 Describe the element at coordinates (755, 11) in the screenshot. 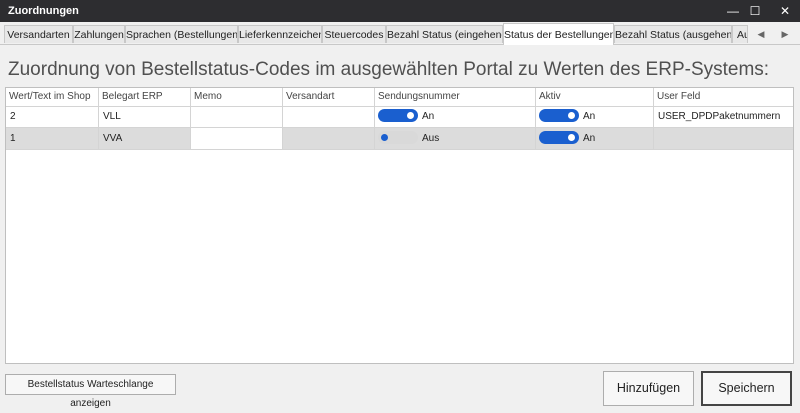

I see `maximize-button: ☐` at that location.